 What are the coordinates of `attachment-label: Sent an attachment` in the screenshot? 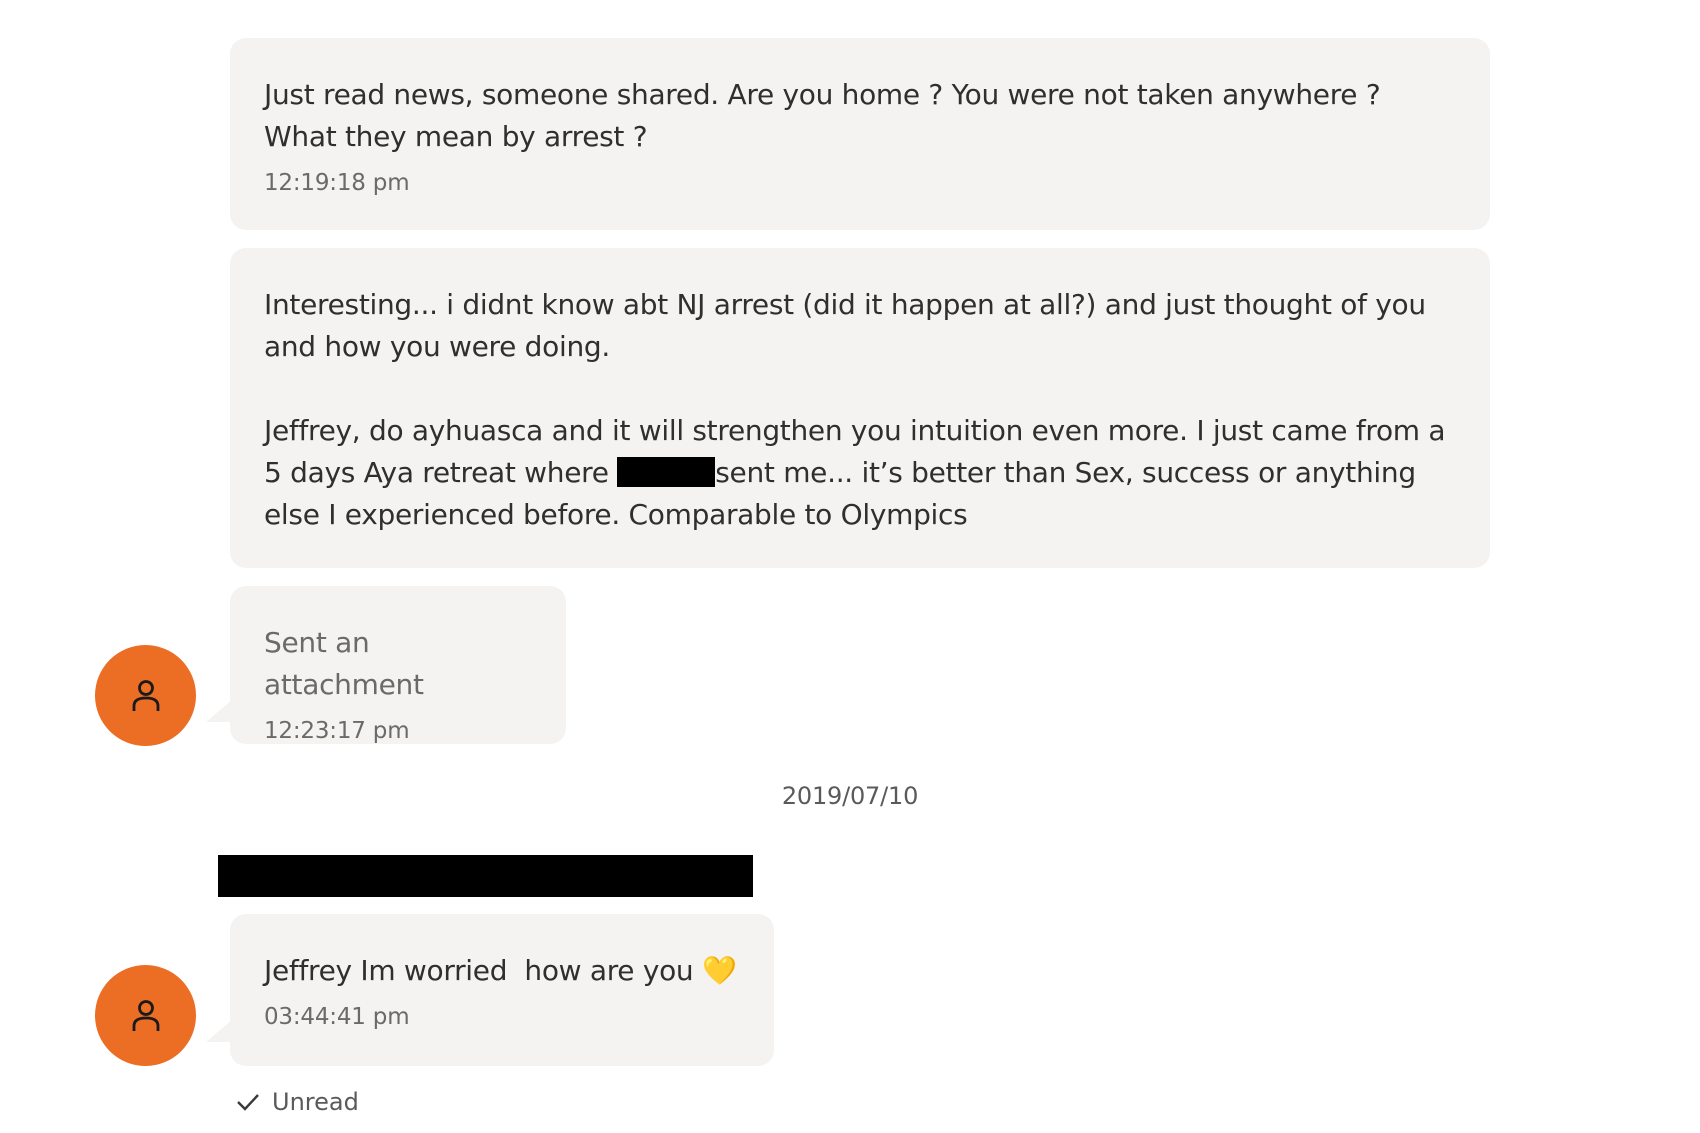 It's located at (344, 663).